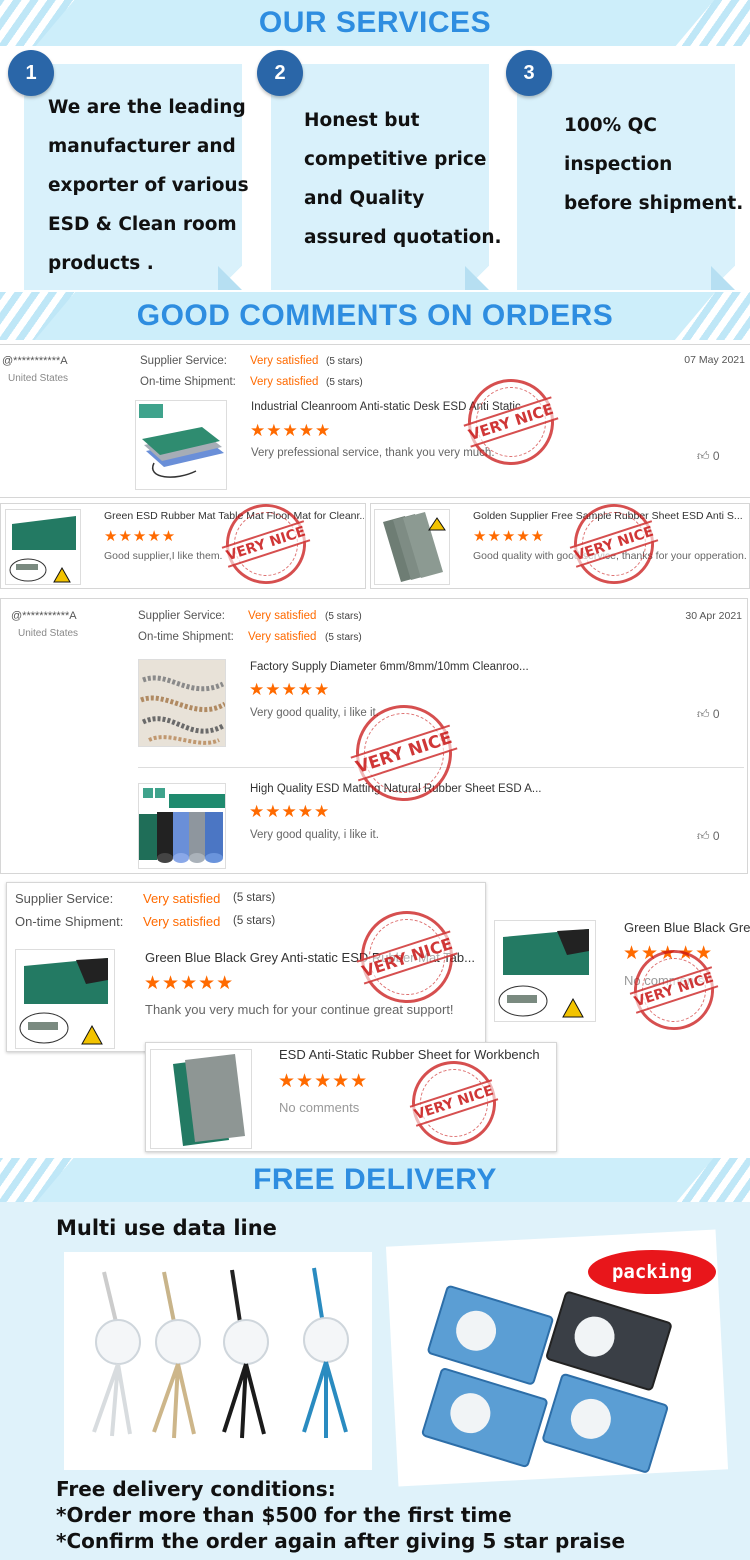  I want to click on services-title: OUR SERVICES, so click(375, 22).